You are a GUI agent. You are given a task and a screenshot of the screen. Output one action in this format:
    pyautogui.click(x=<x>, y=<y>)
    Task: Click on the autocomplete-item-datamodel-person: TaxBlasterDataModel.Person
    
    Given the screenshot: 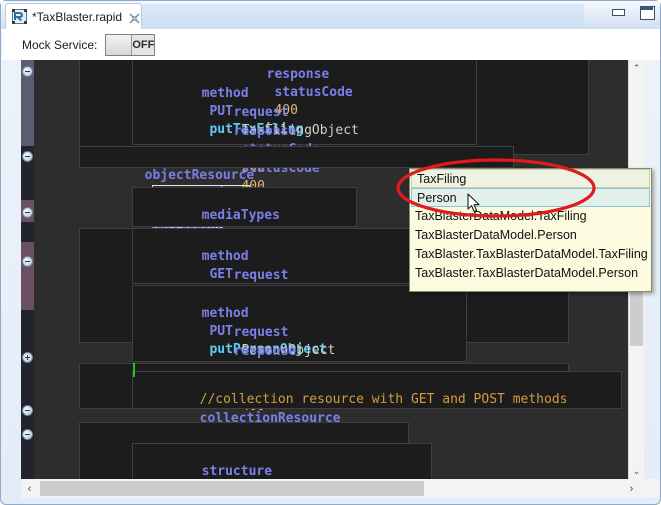 What is the action you would take?
    pyautogui.click(x=530, y=235)
    